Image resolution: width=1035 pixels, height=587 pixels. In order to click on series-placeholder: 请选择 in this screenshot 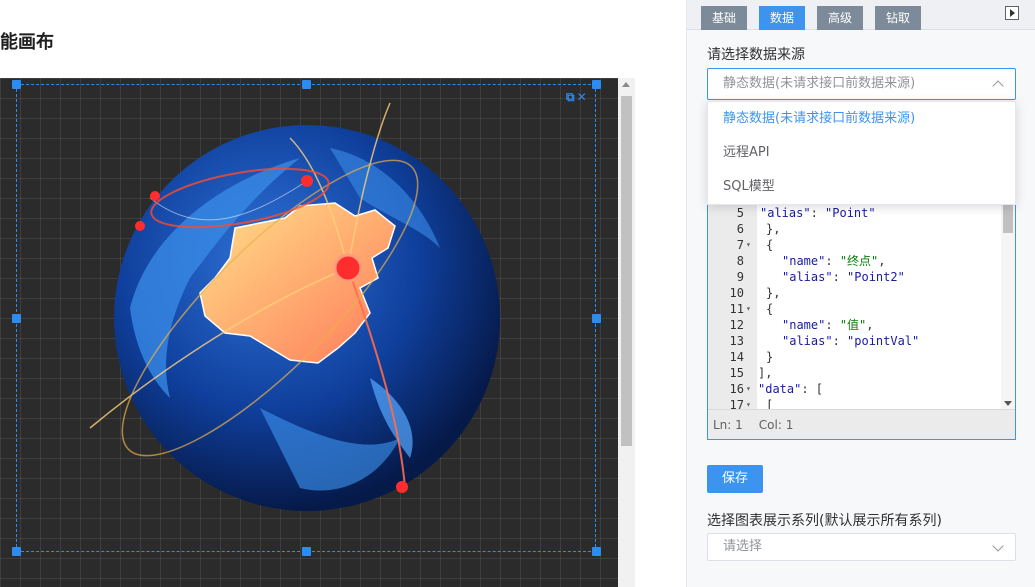, I will do `click(743, 546)`.